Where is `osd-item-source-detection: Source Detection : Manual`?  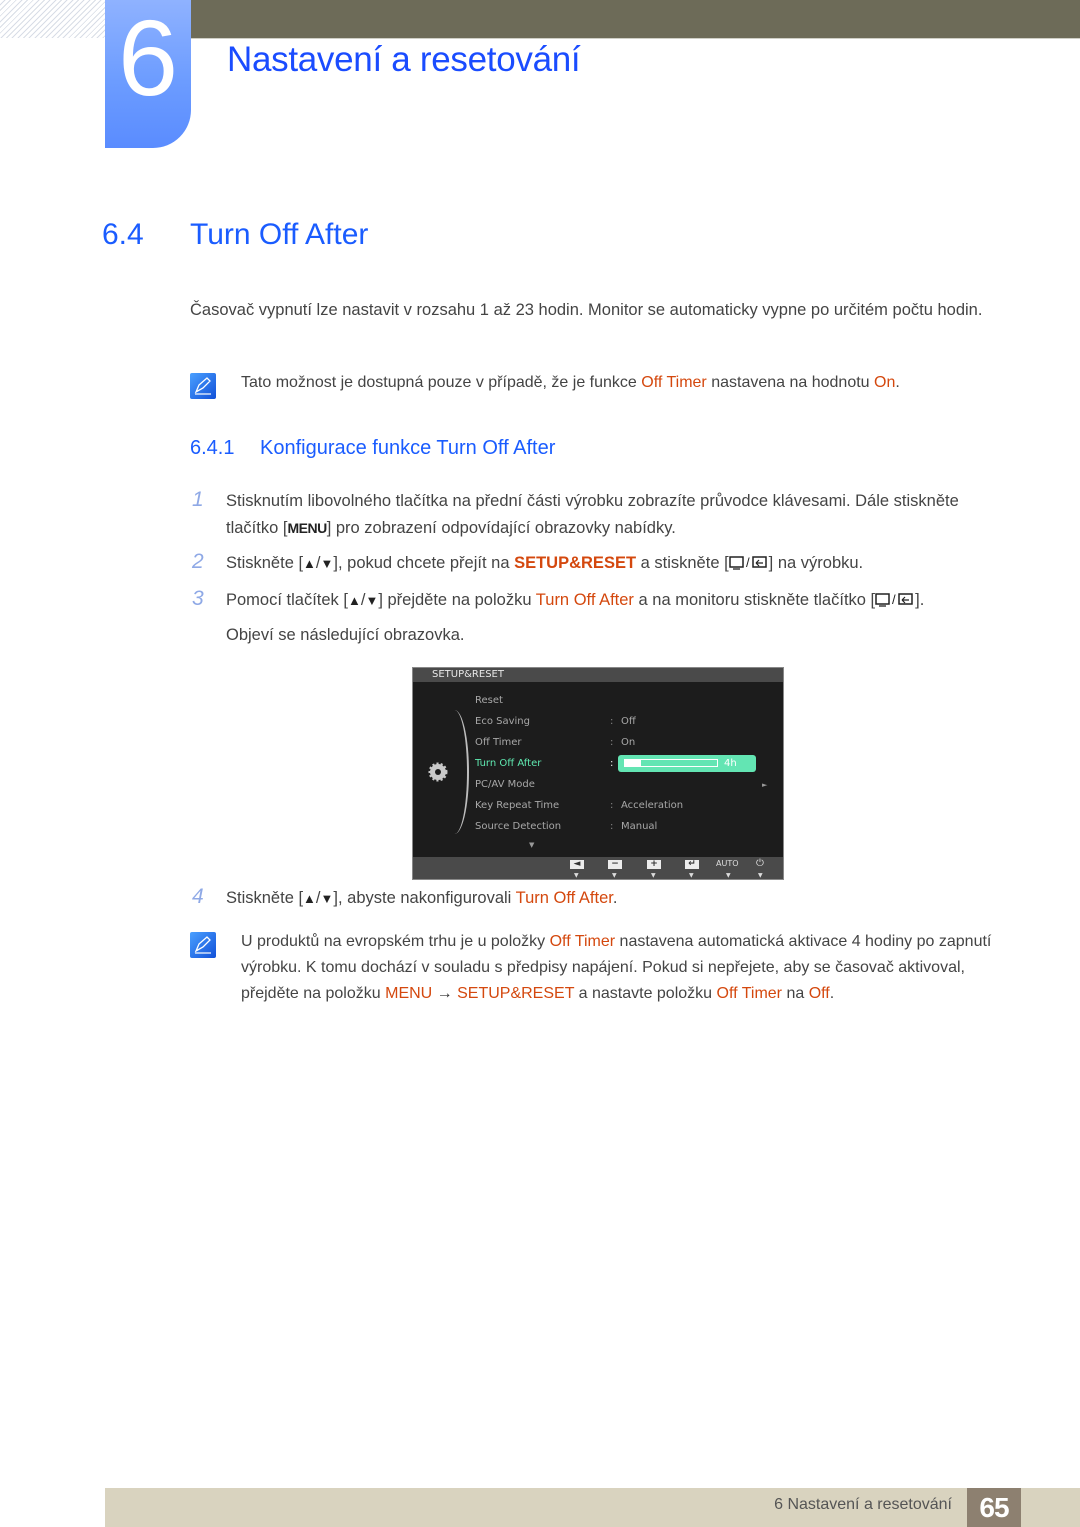 osd-item-source-detection: Source Detection : Manual is located at coordinates (625, 827).